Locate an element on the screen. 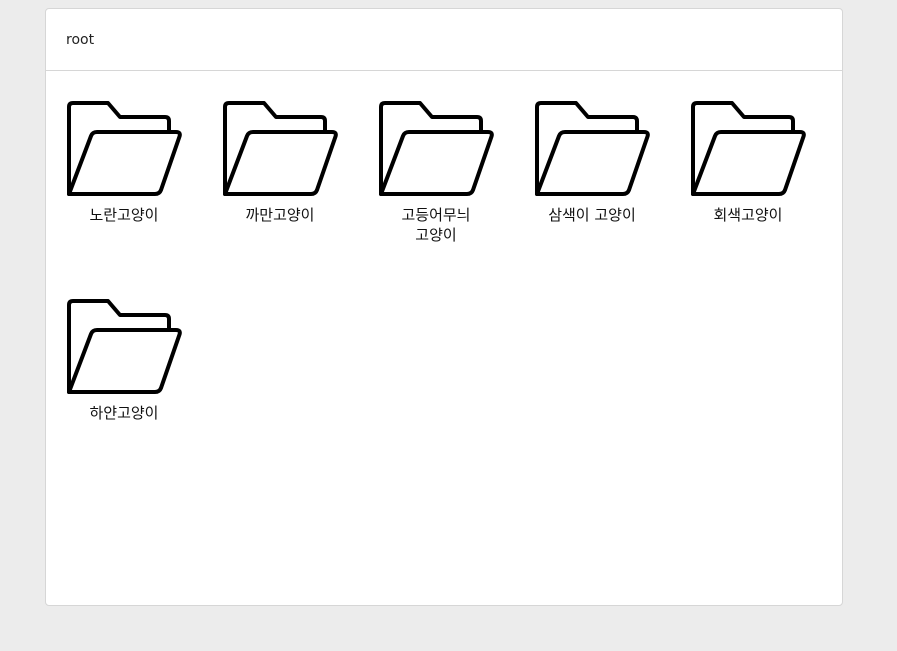 The height and width of the screenshot is (651, 897). breadcrumb-bar: root is located at coordinates (444, 40).